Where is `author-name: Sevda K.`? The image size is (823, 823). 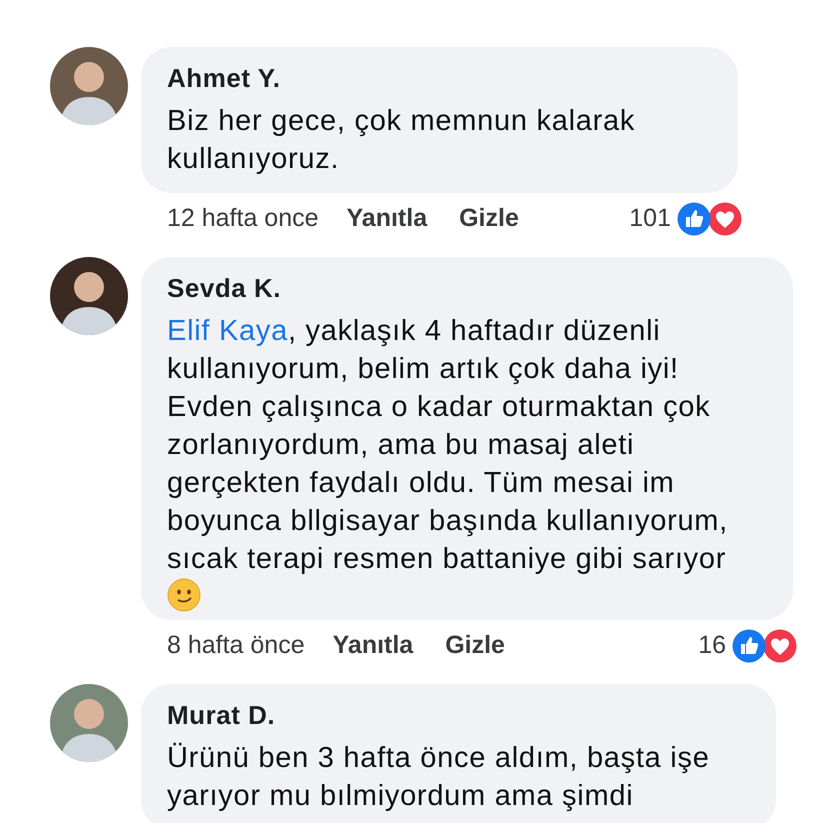
author-name: Sevda K. is located at coordinates (467, 288).